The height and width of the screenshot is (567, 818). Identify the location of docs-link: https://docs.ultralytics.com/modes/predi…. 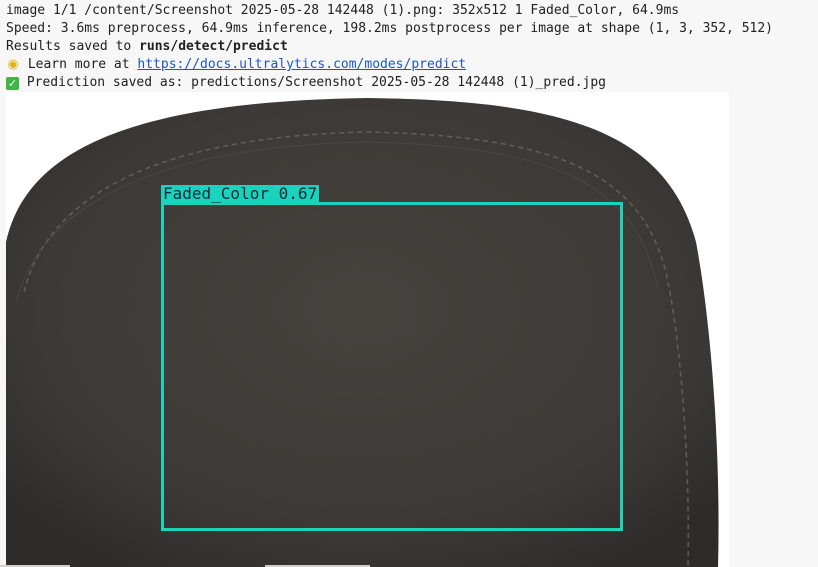
(301, 64).